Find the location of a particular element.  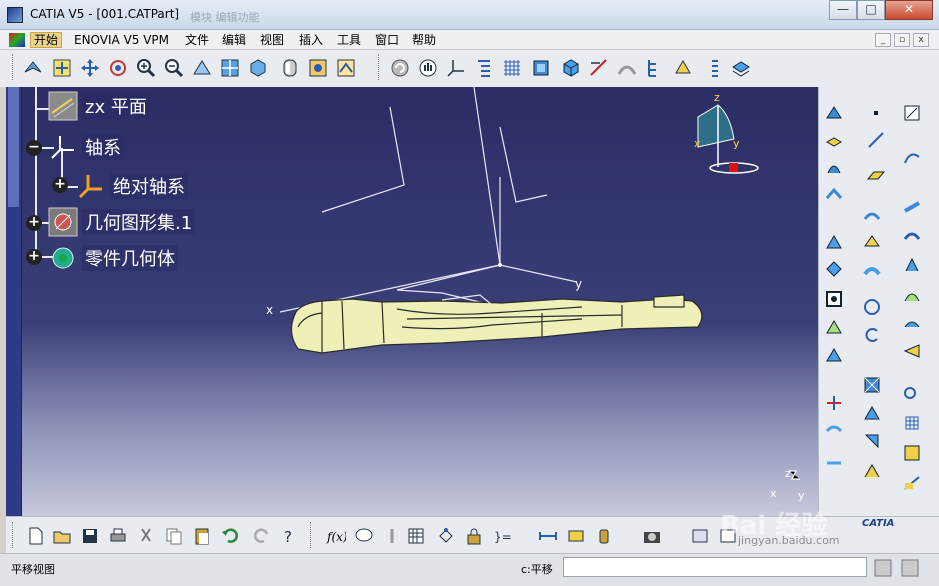

cube-icon is located at coordinates (571, 68).